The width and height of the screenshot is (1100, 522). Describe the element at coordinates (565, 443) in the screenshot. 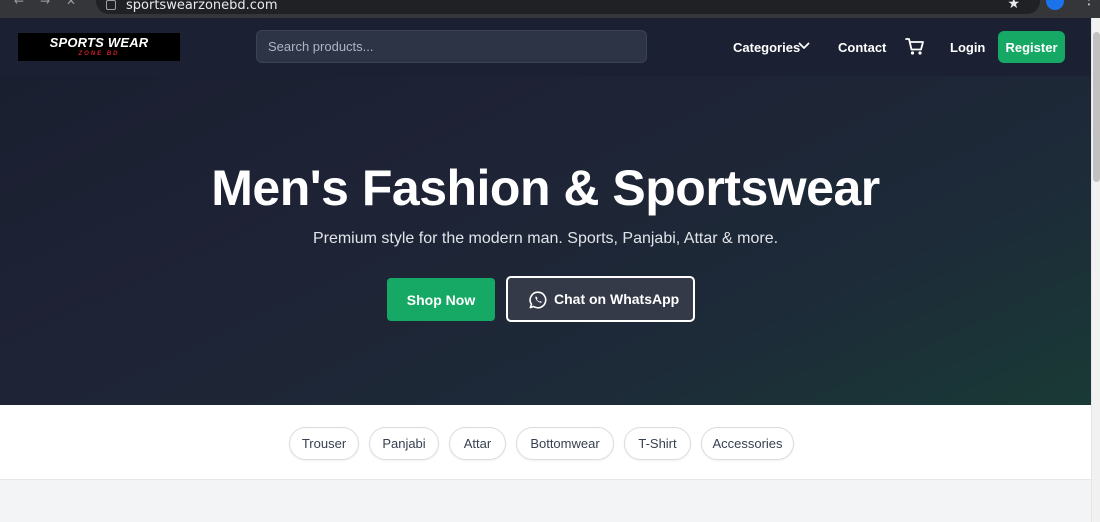

I see `category-pill-bottomwear: Bottomwear` at that location.